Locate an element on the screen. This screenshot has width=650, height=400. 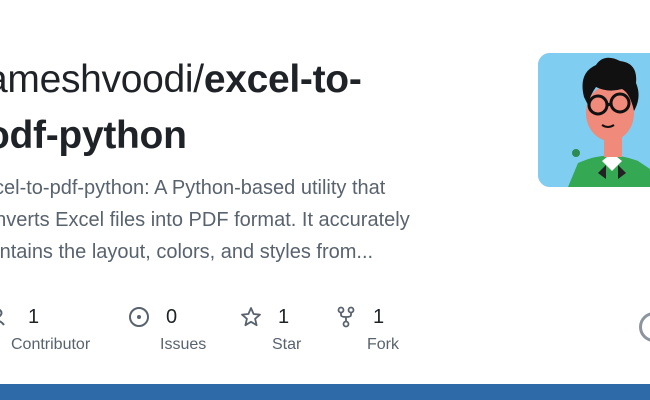
repo-stats: 1 Contributor 0 Issues 1 Star 1 Fork is located at coordinates (260, 330).